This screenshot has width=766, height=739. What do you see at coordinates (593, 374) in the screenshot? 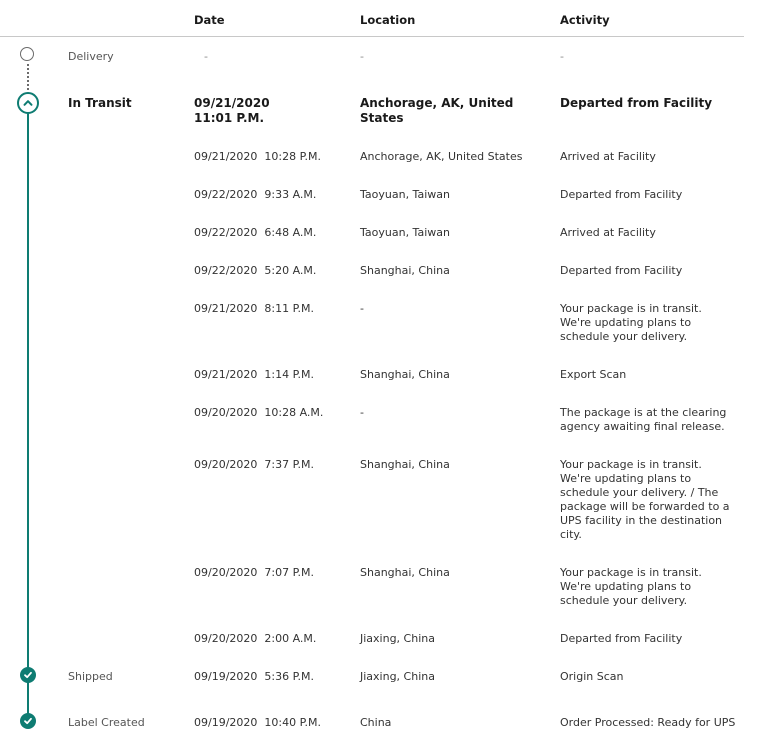
I see `event-activity: Export Scan` at bounding box center [593, 374].